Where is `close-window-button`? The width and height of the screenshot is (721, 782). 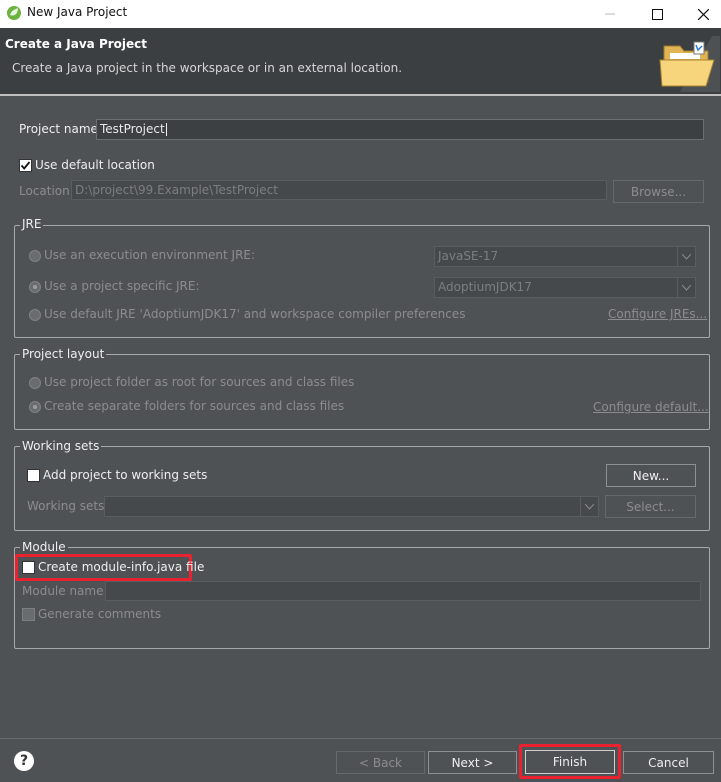
close-window-button is located at coordinates (700, 14).